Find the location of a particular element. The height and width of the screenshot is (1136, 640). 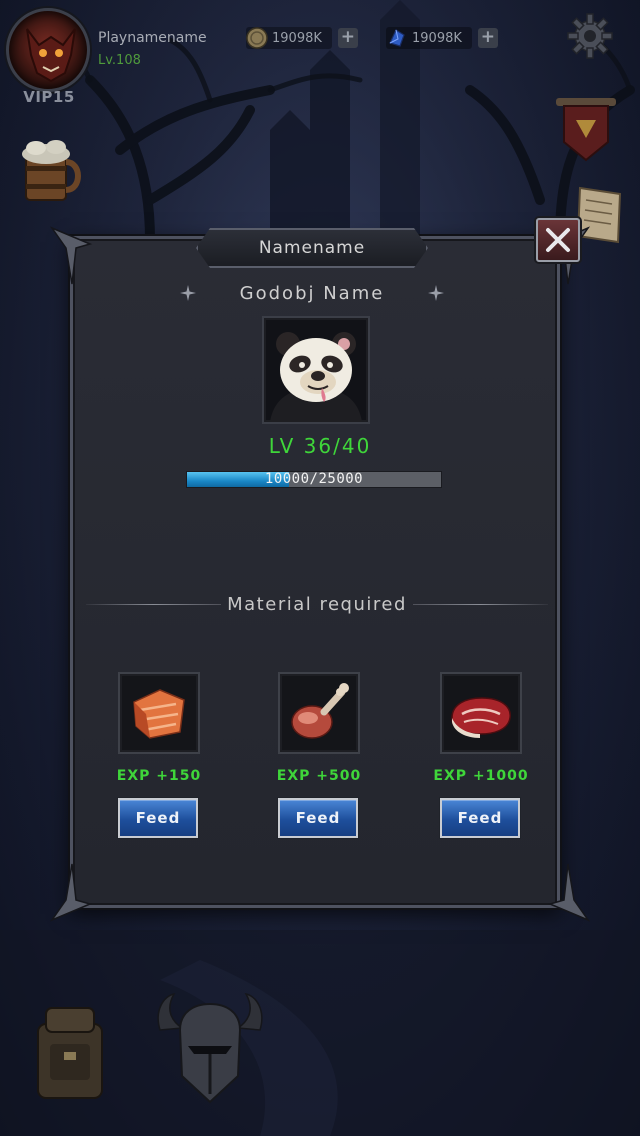

pet-level: LV 36/40 is located at coordinates (320, 446).